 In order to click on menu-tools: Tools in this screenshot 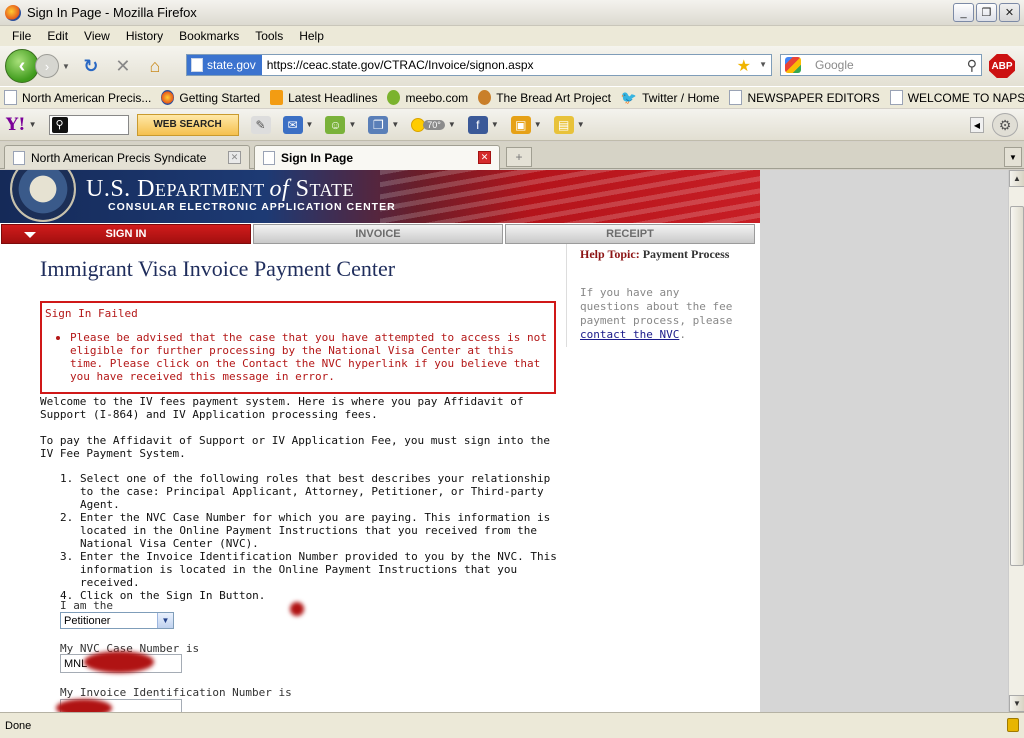, I will do `click(269, 36)`.